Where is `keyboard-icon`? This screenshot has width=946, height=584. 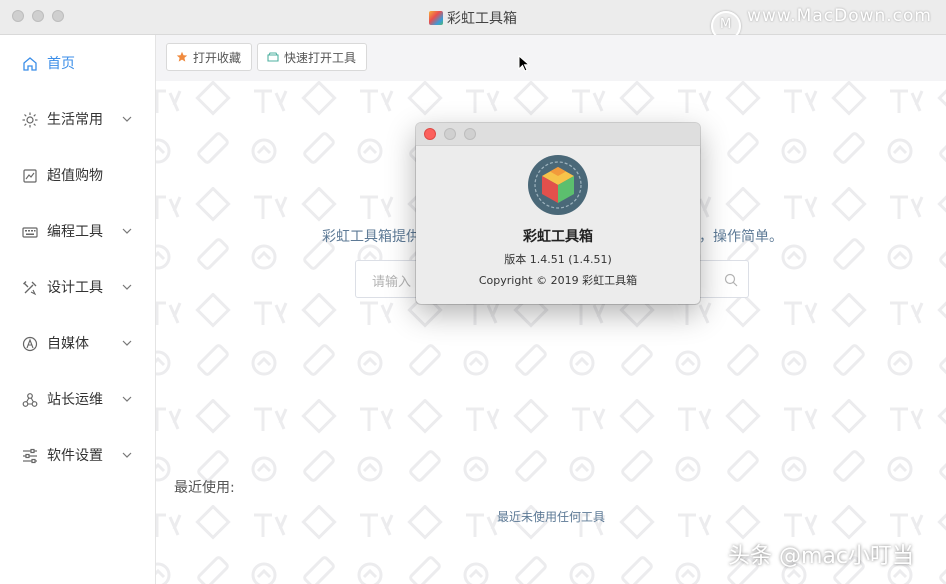
keyboard-icon is located at coordinates (30, 232).